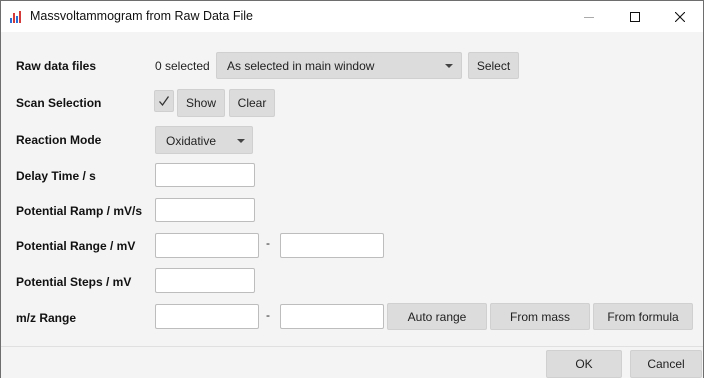 The image size is (704, 378). Describe the element at coordinates (207, 245) in the screenshot. I see `potential-range-min-input` at that location.